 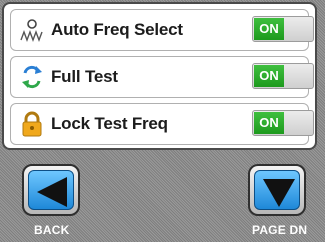 I want to click on page-down-button, so click(x=277, y=190).